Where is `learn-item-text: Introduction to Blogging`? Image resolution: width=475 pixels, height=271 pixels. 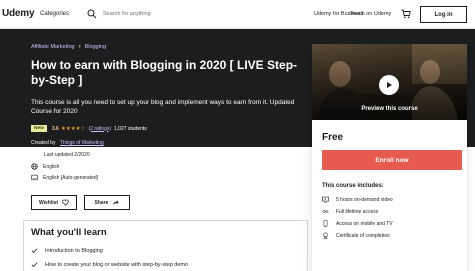 learn-item-text: Introduction to Blogging is located at coordinates (74, 250).